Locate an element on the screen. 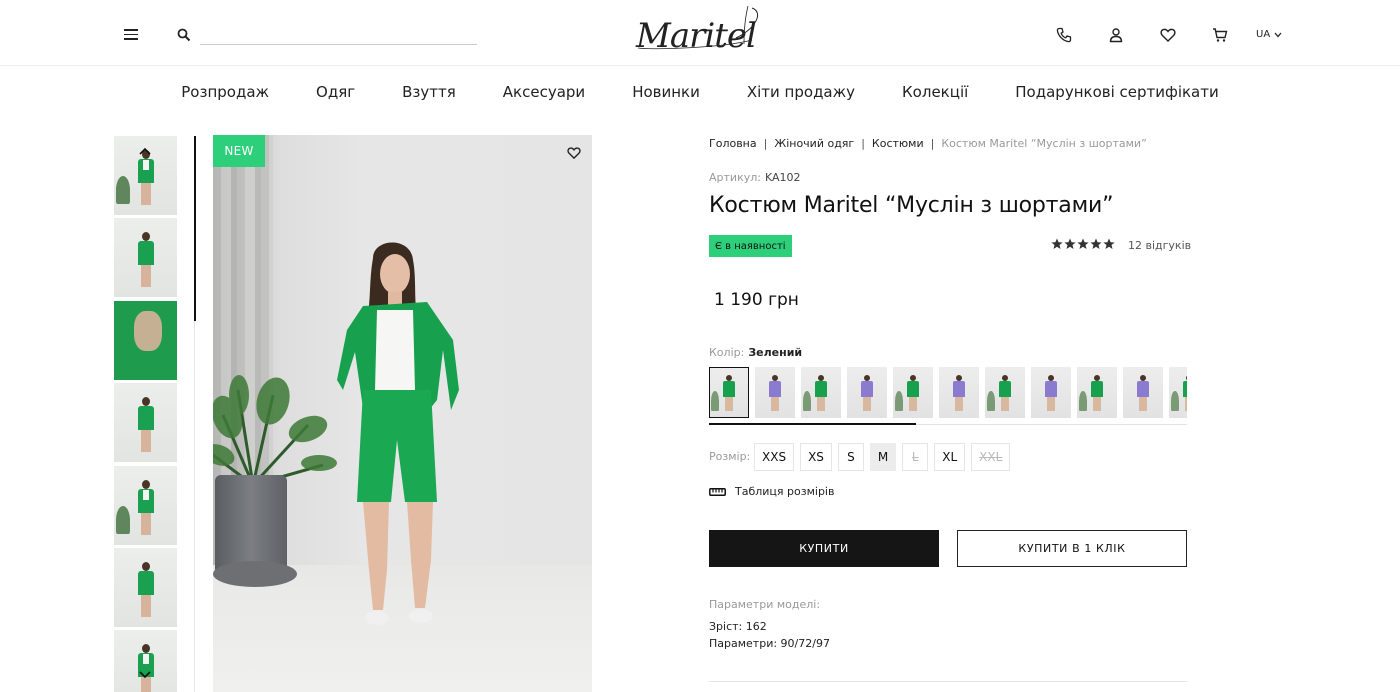 This screenshot has height=692, width=1400. nav-item-accessories: Аксесуари is located at coordinates (544, 92).